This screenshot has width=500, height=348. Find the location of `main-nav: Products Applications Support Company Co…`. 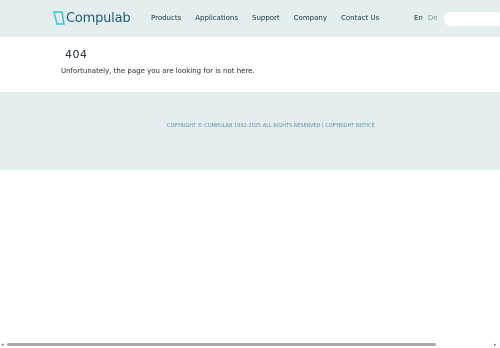

main-nav: Products Applications Support Company Co… is located at coordinates (265, 19).